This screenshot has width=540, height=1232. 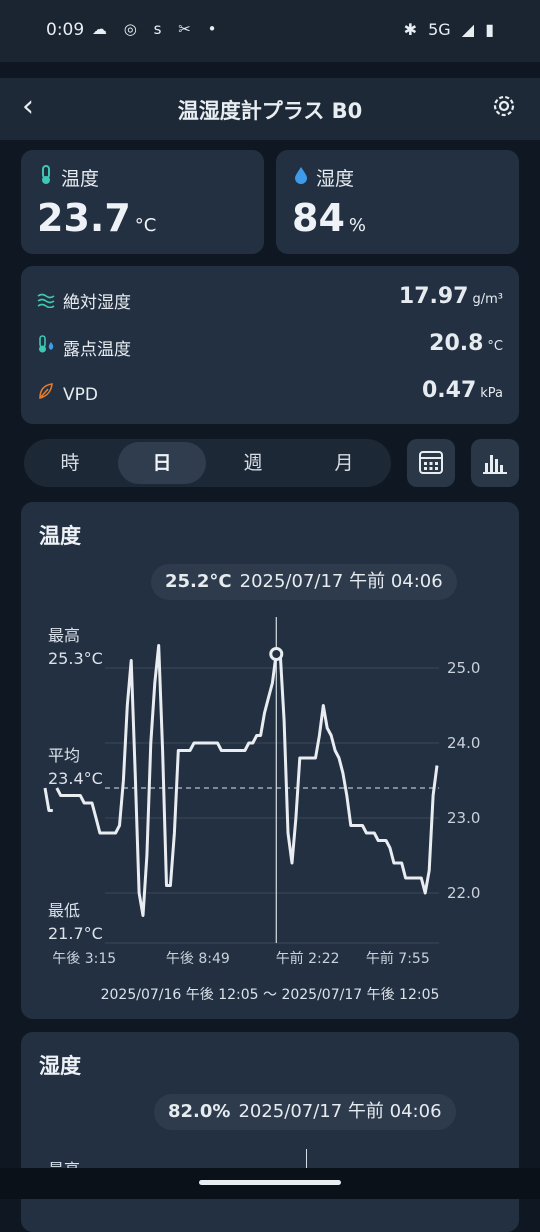 I want to click on details-card: 絶対湿度 17.97 g/m³ 露点温度 20.8 °C VPD 0.47 kPa, so click(x=270, y=345).